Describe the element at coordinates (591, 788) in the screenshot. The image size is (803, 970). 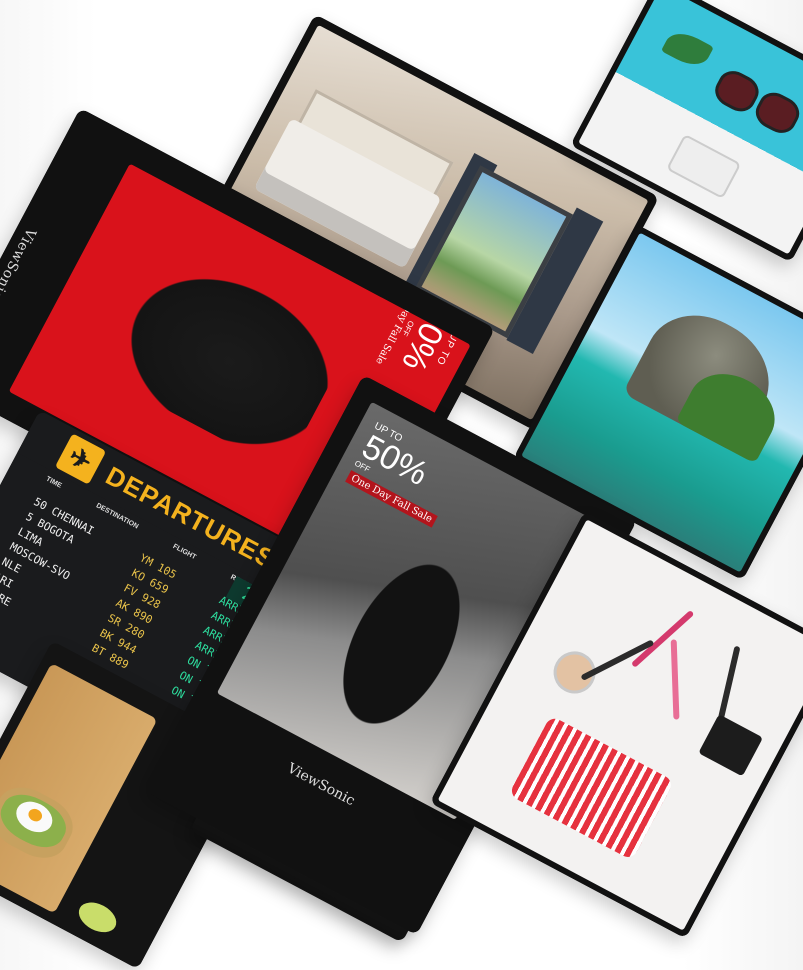
I see `striped-makeup-bag` at that location.